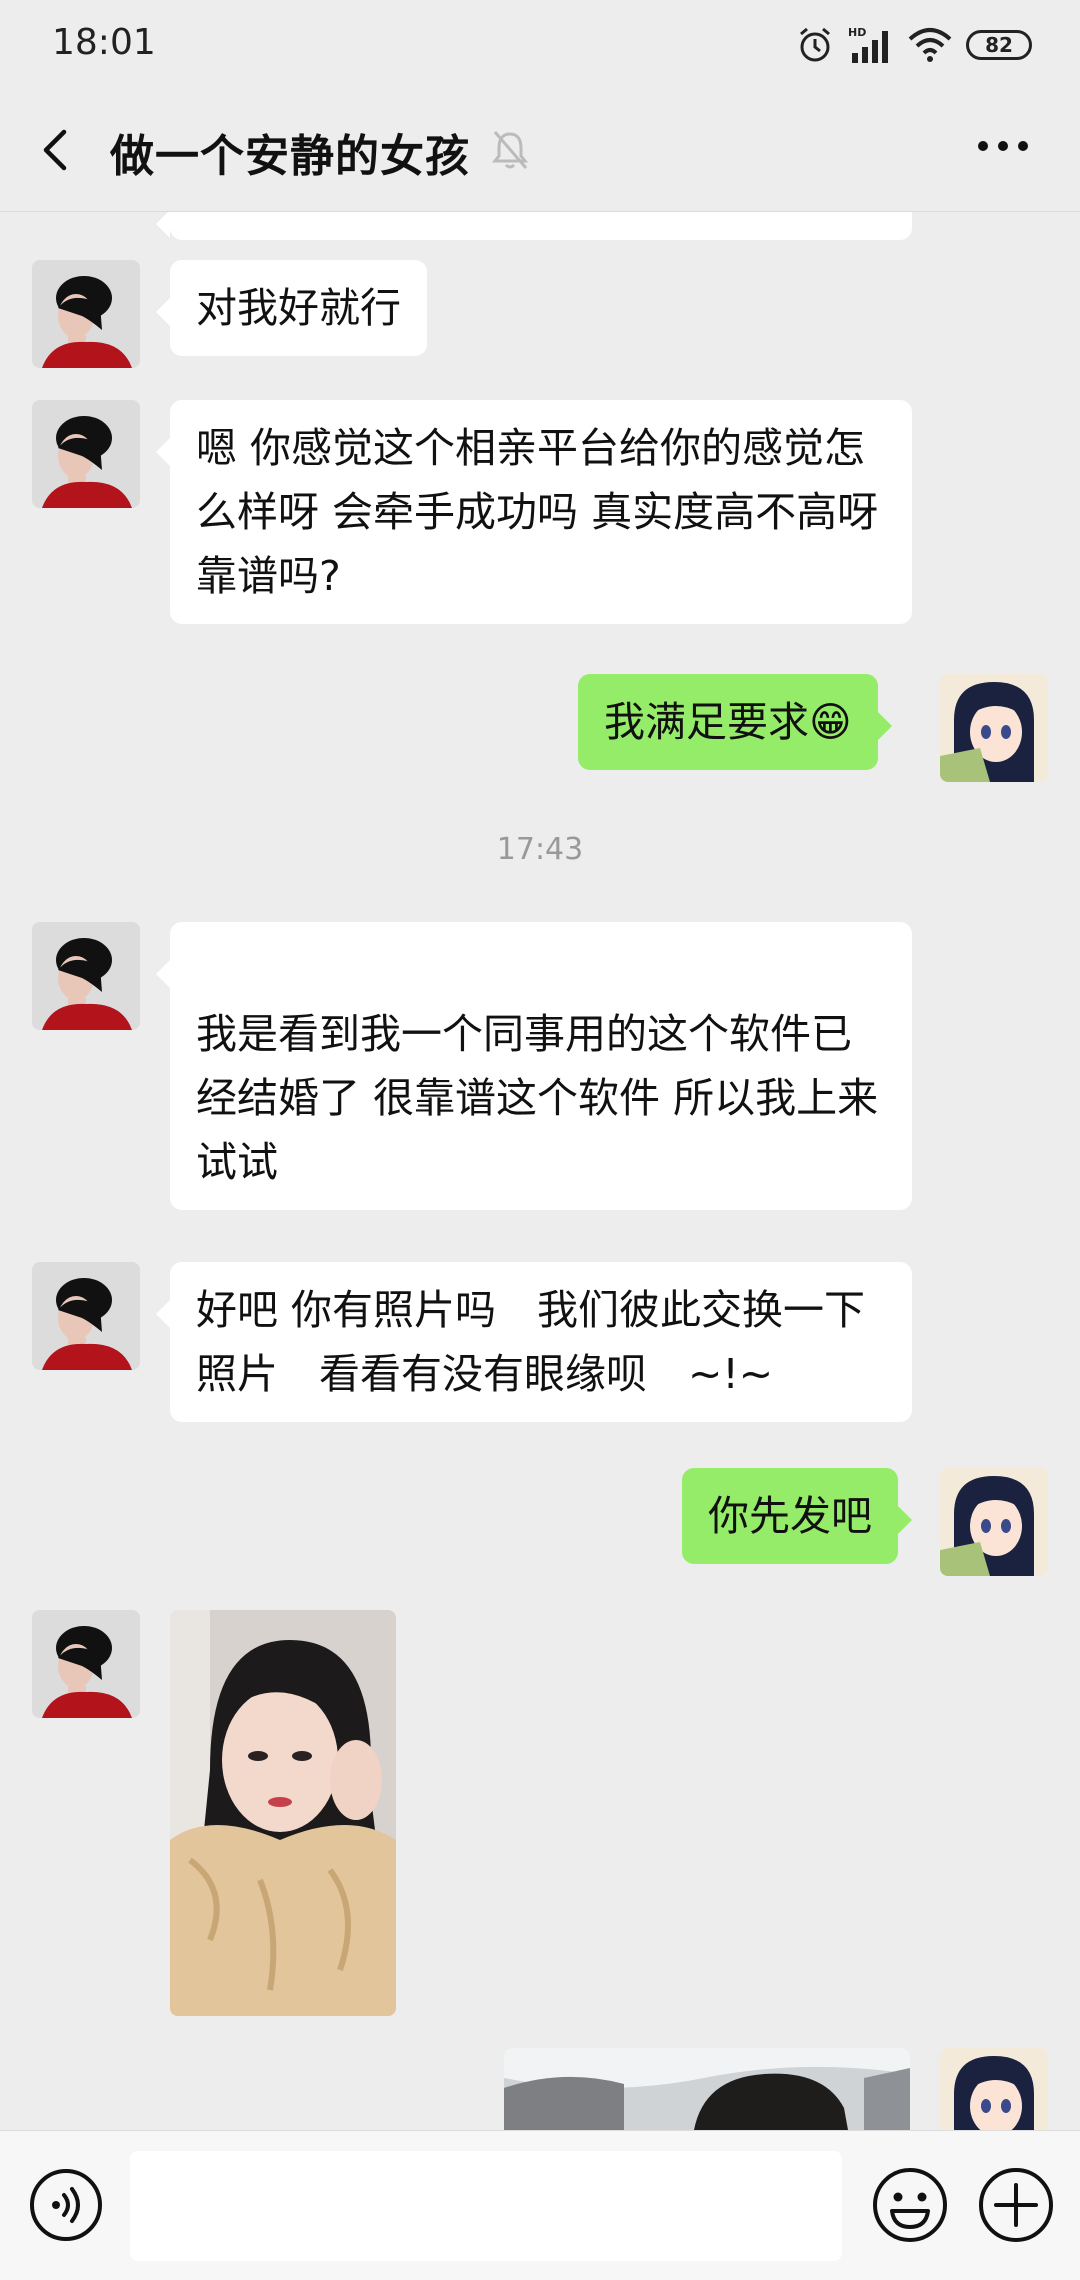  Describe the element at coordinates (1016, 2205) in the screenshot. I see `plus-icon` at that location.